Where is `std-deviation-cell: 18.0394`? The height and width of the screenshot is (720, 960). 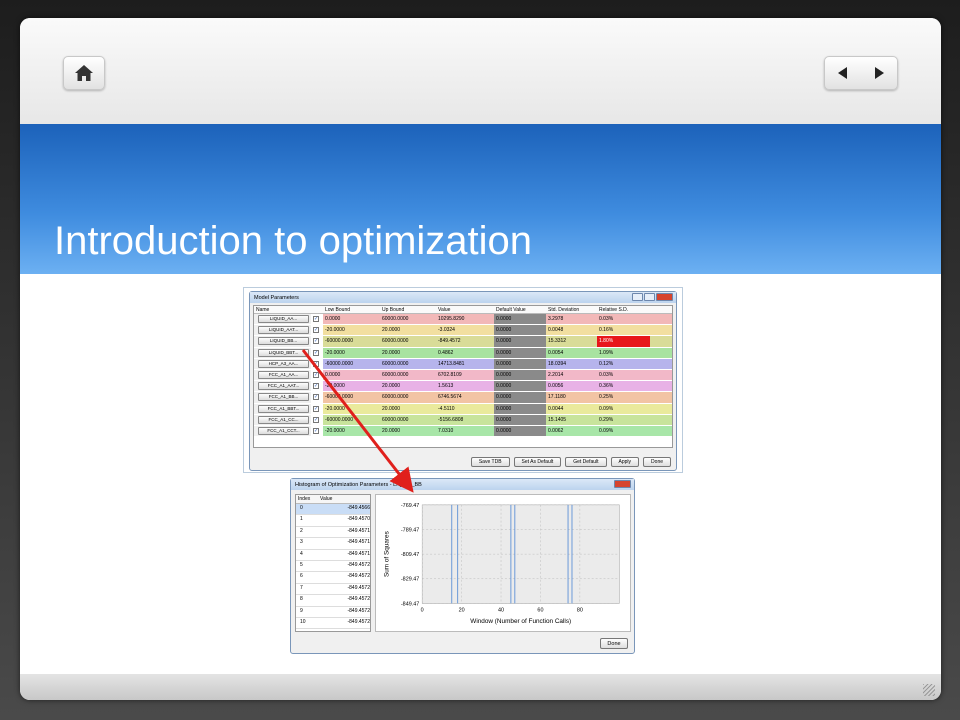
std-deviation-cell: 18.0394 is located at coordinates (571, 364).